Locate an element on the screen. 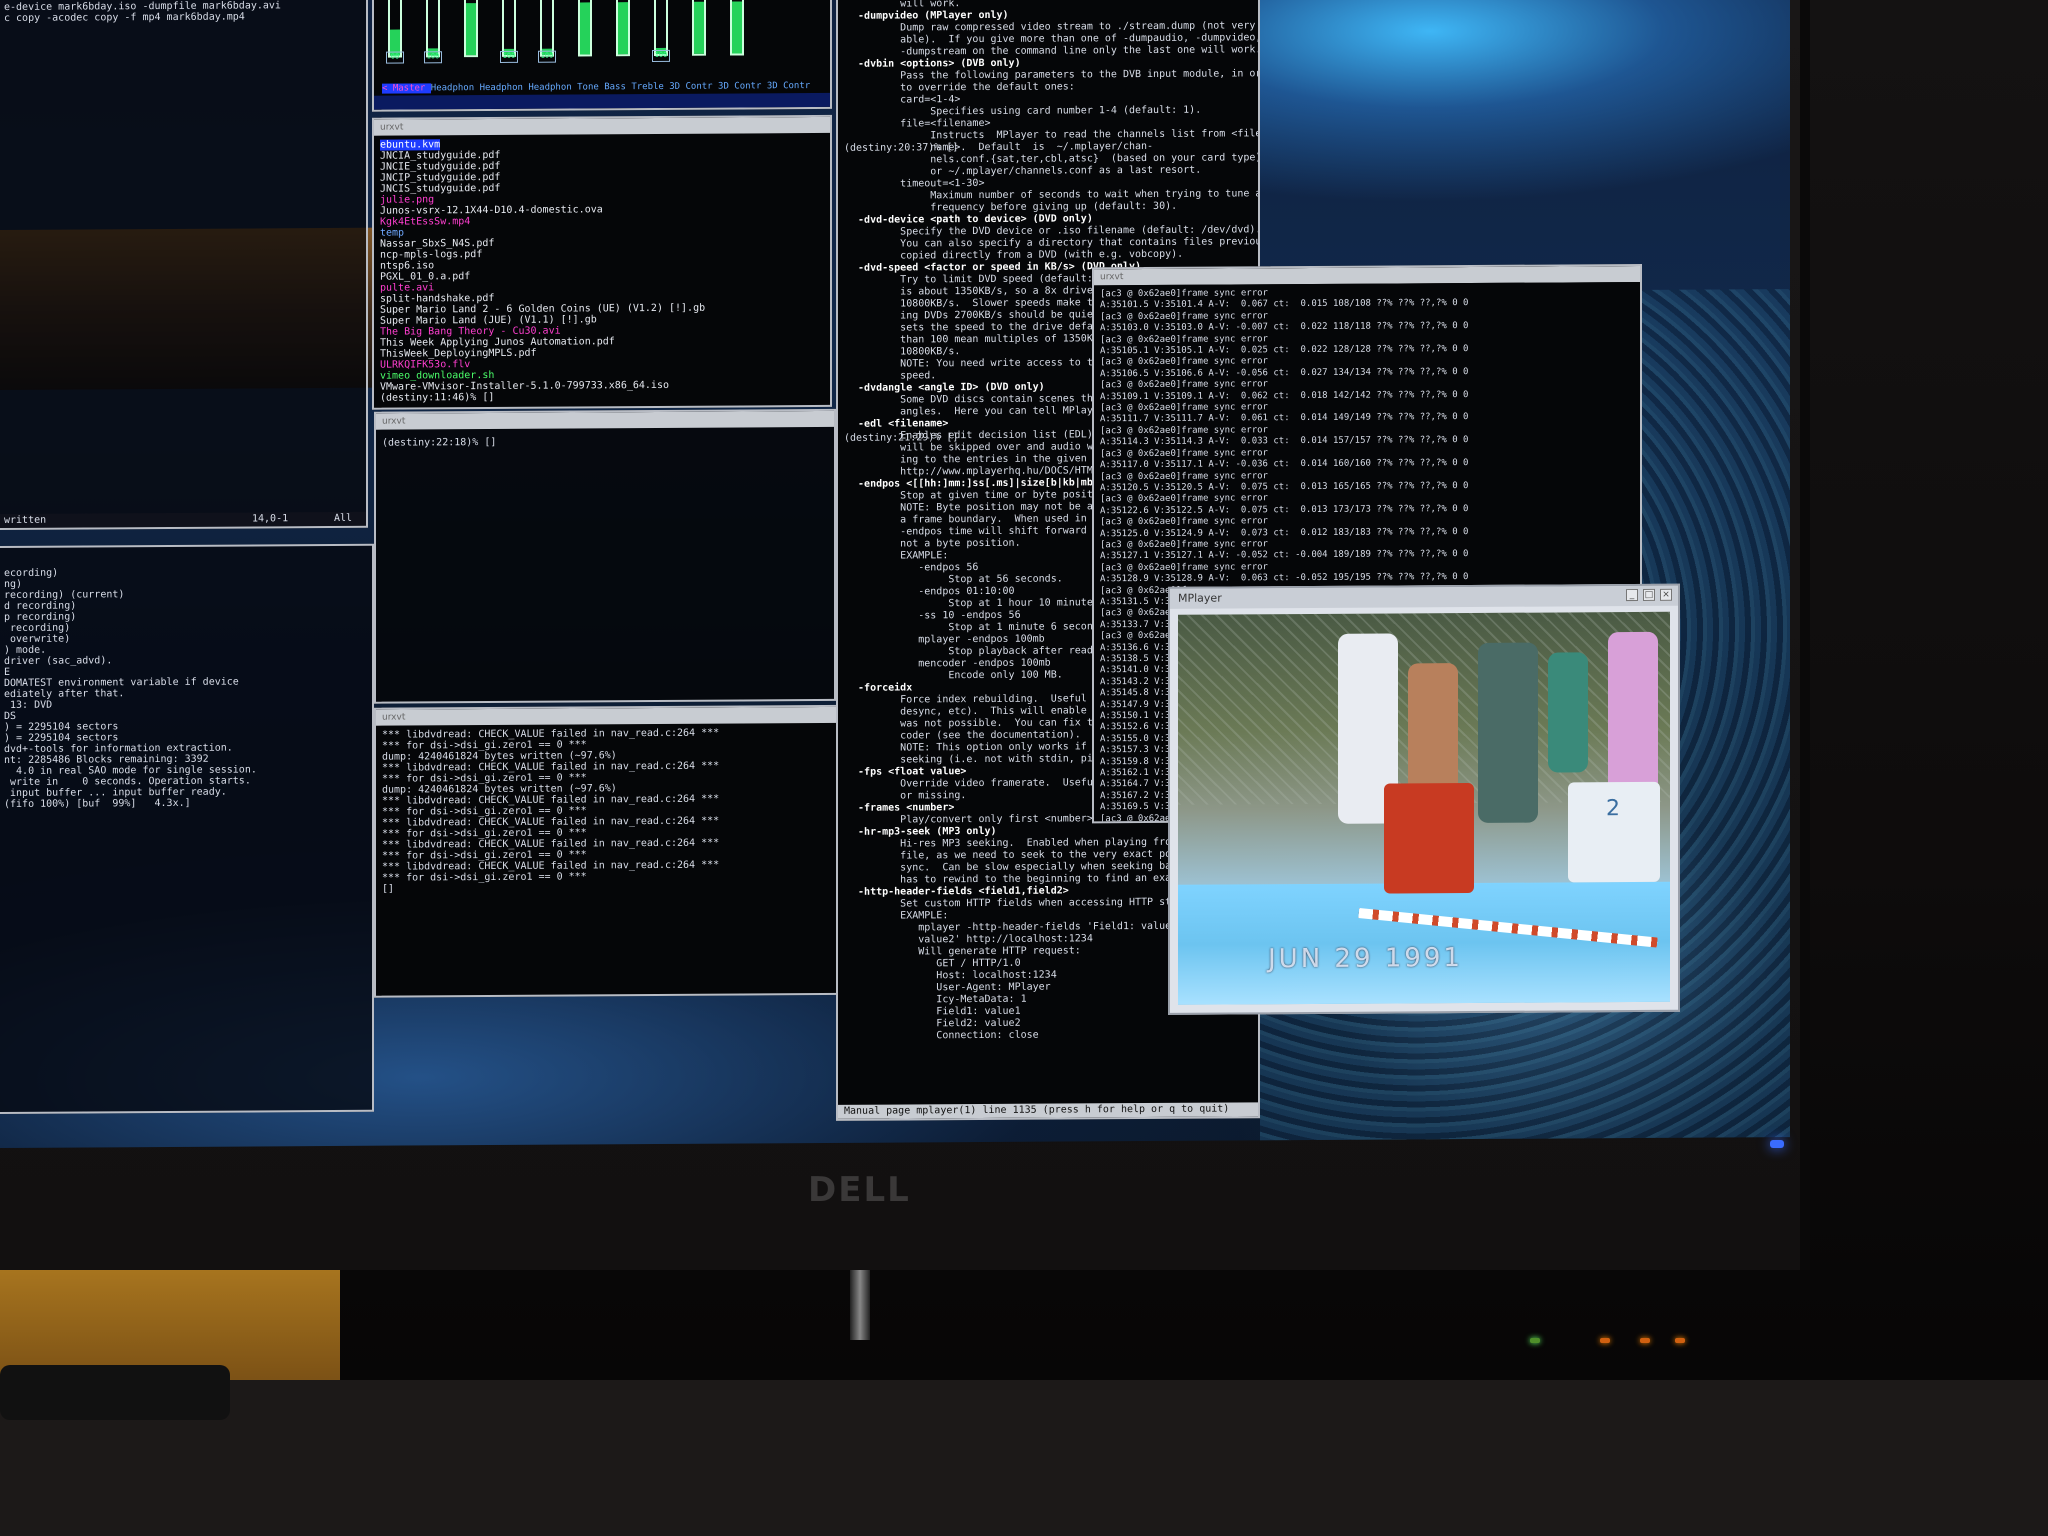  mixer-channel: 00 is located at coordinates (395, 38).